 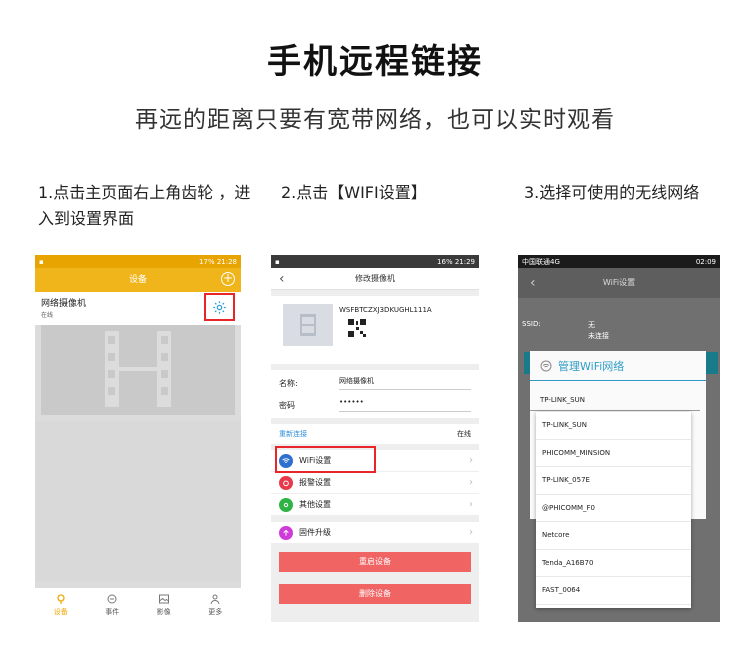 I want to click on network-option: @PHICOMM_F0, so click(x=613, y=508).